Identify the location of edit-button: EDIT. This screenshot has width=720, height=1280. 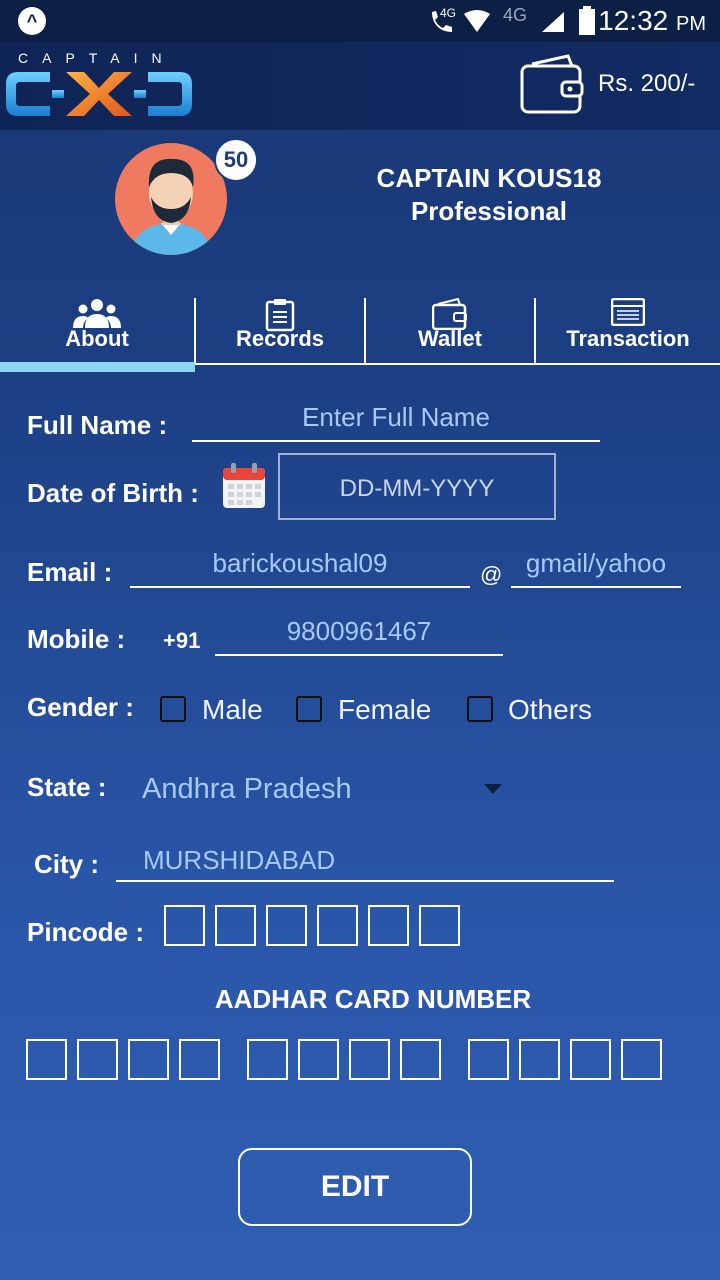
(355, 1187).